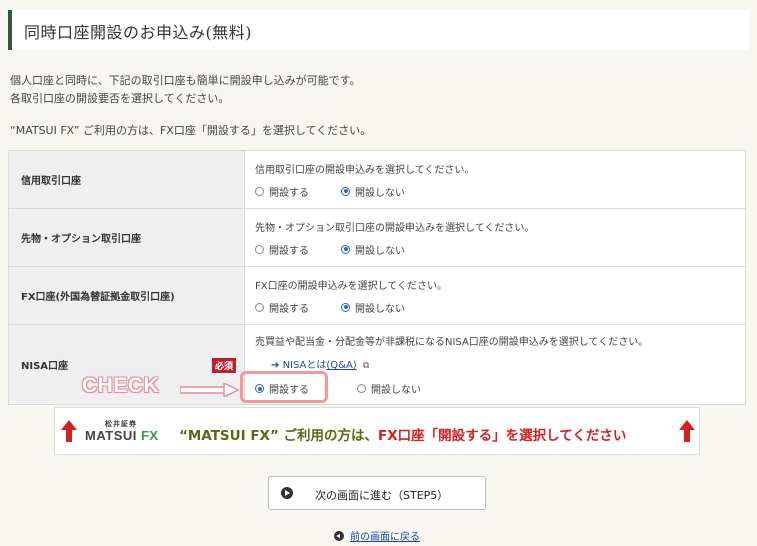 The height and width of the screenshot is (546, 757). I want to click on banner-text-1: “MATSUI FX” ご利用の方は、, so click(279, 436).